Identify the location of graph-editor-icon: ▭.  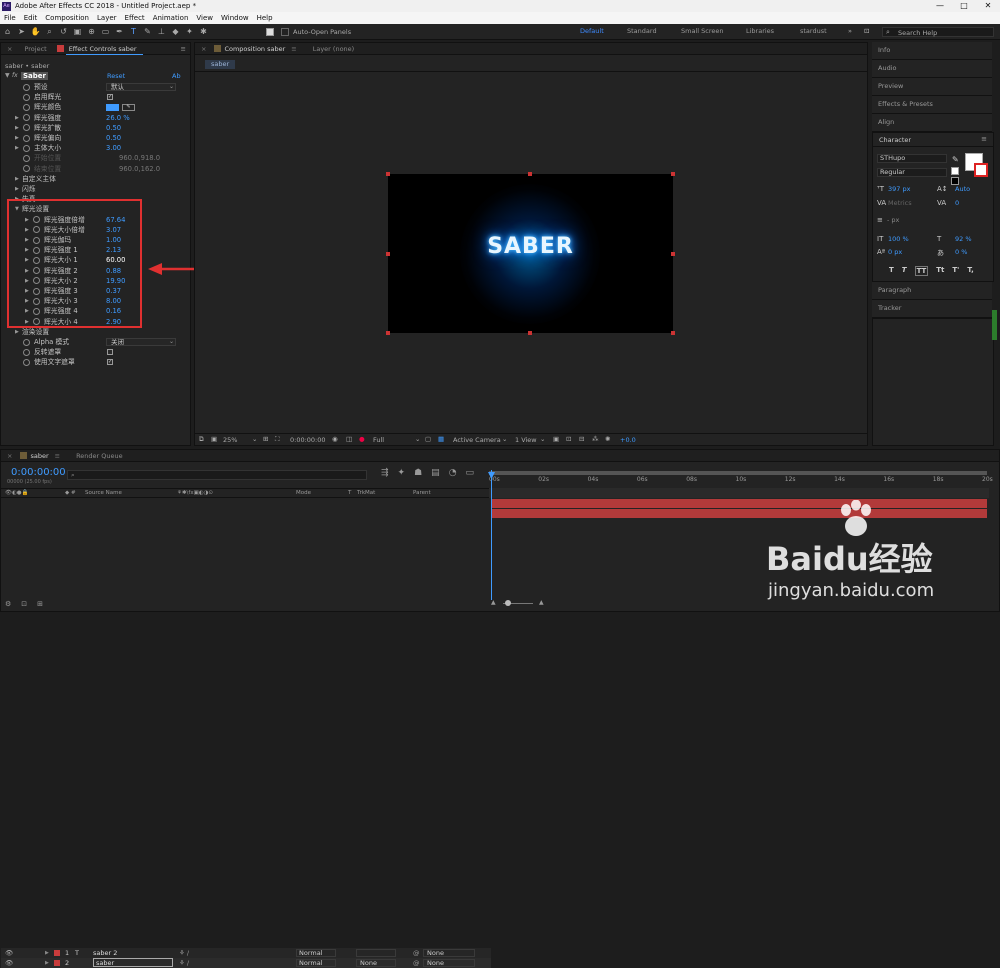
(470, 473).